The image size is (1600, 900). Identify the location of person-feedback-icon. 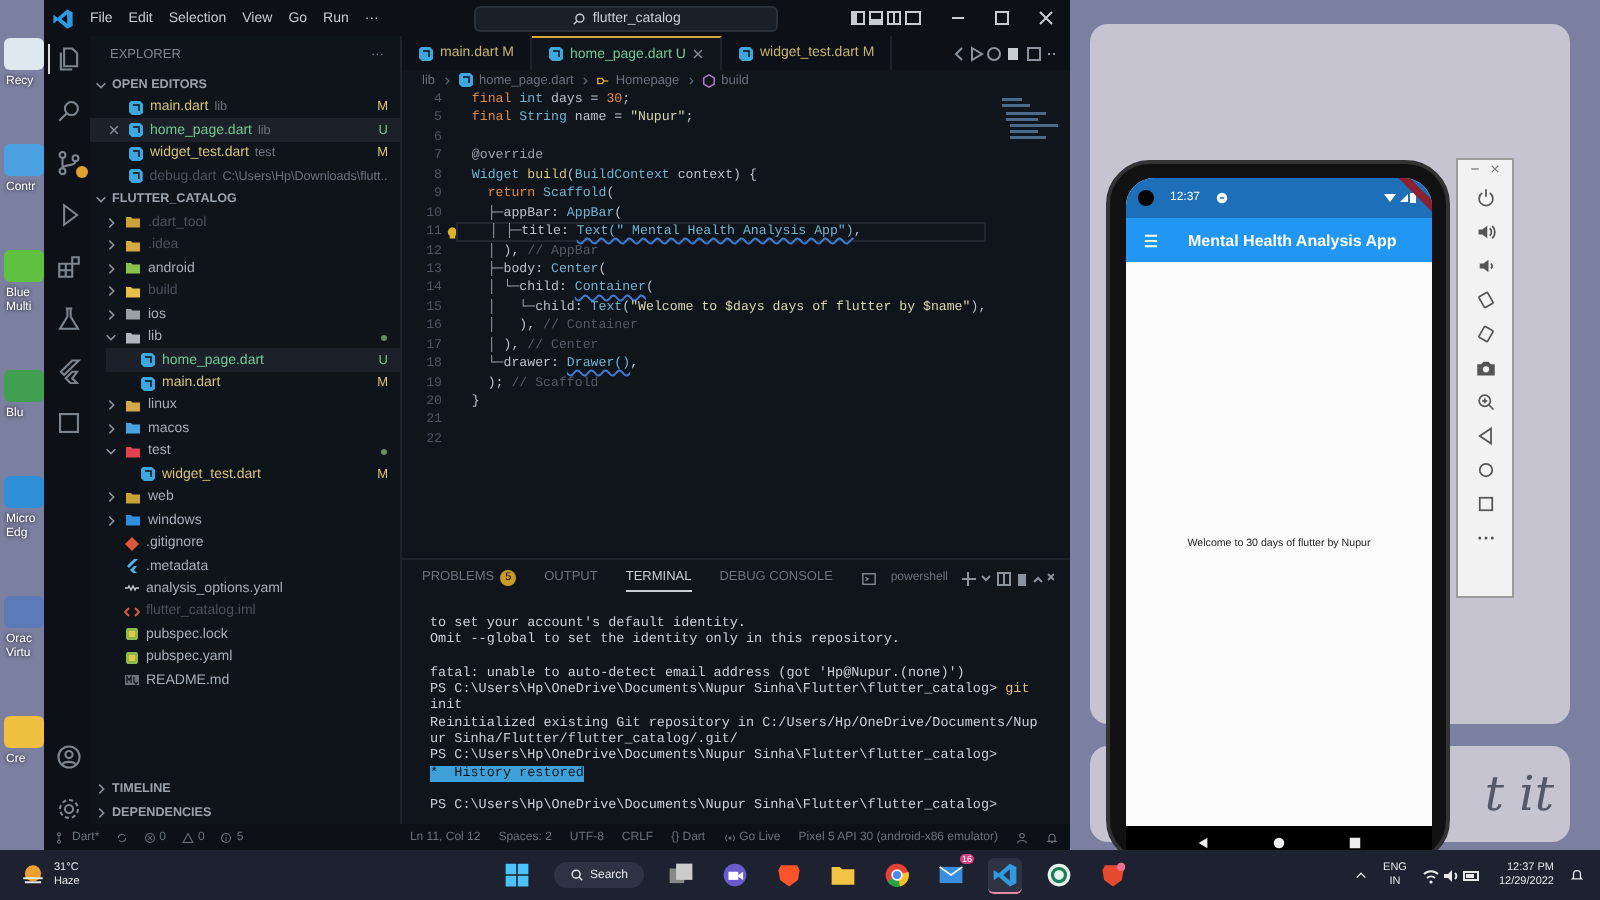
(1022, 837).